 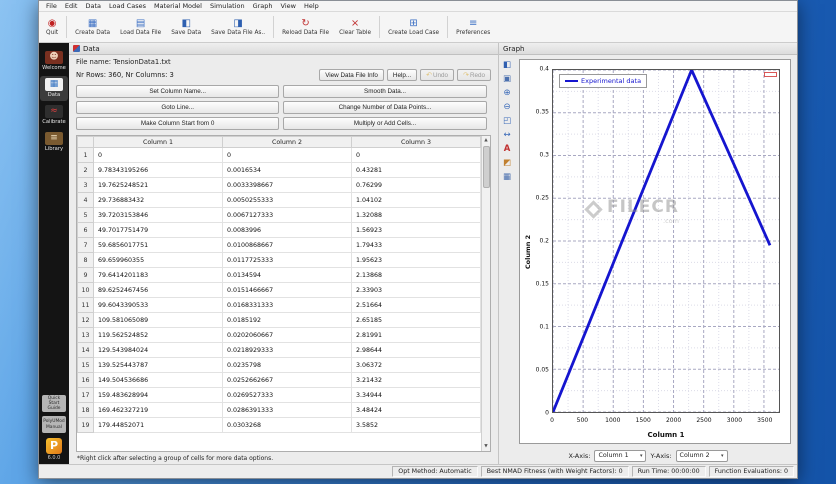 What do you see at coordinates (283, 49) in the screenshot?
I see `data-panel-header: Data` at bounding box center [283, 49].